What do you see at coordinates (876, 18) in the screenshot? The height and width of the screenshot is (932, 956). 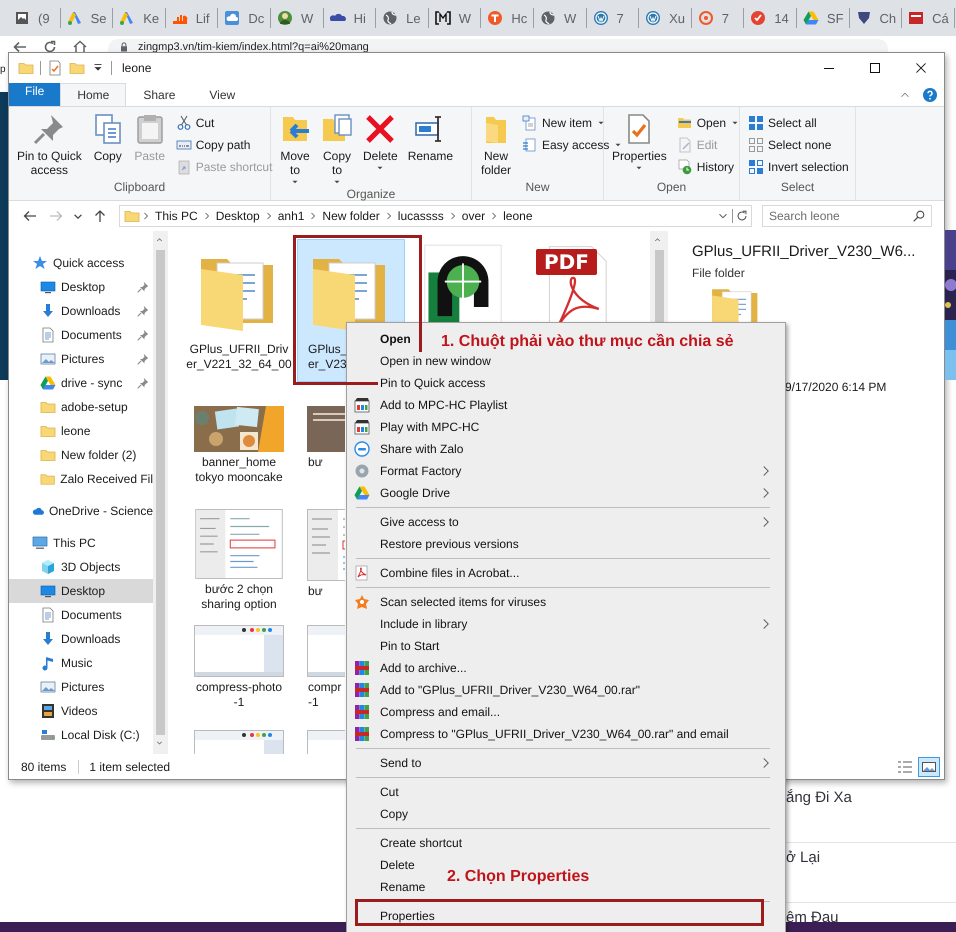 I see `browser-tab: Ch` at bounding box center [876, 18].